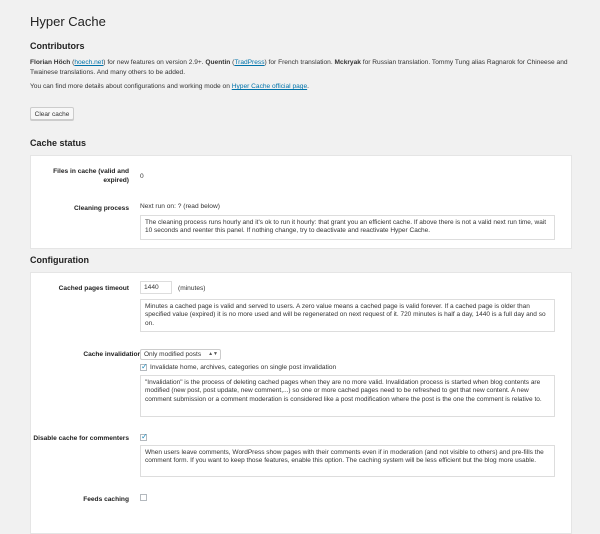 The height and width of the screenshot is (534, 600). I want to click on select-arrows-icon: ▲▼, so click(213, 354).